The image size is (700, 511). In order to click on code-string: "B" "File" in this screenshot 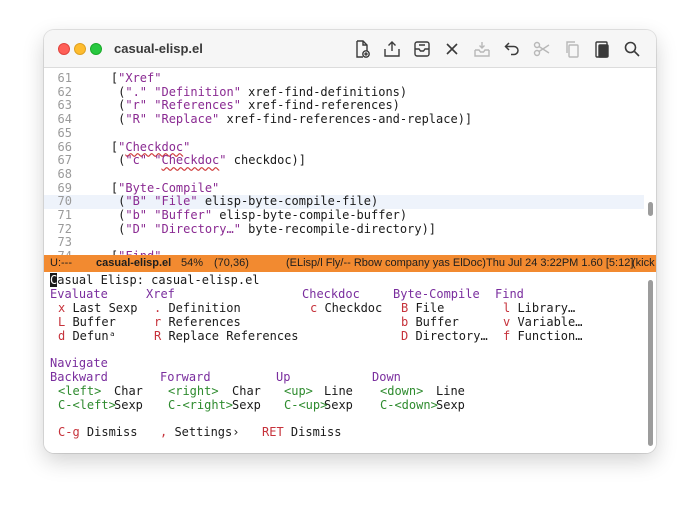, I will do `click(161, 201)`.